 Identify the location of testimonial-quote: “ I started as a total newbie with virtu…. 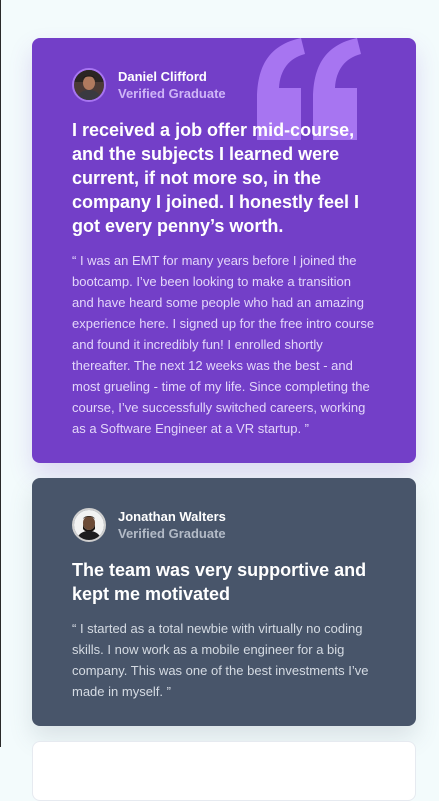
(220, 660).